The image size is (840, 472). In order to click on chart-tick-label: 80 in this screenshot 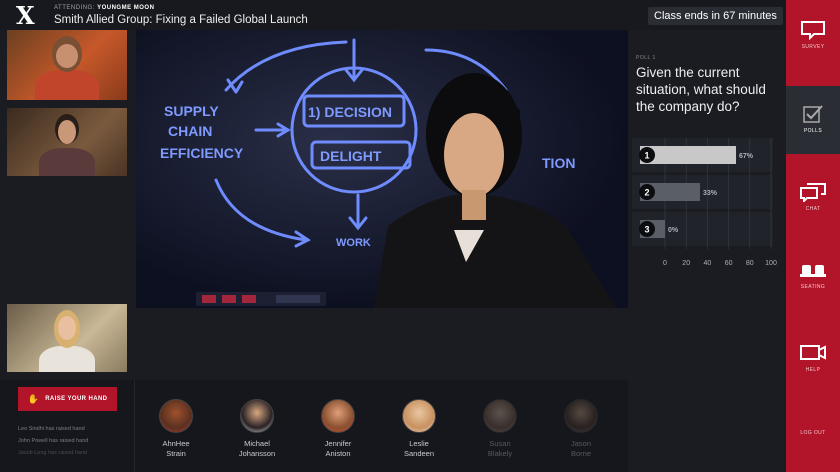, I will do `click(750, 263)`.